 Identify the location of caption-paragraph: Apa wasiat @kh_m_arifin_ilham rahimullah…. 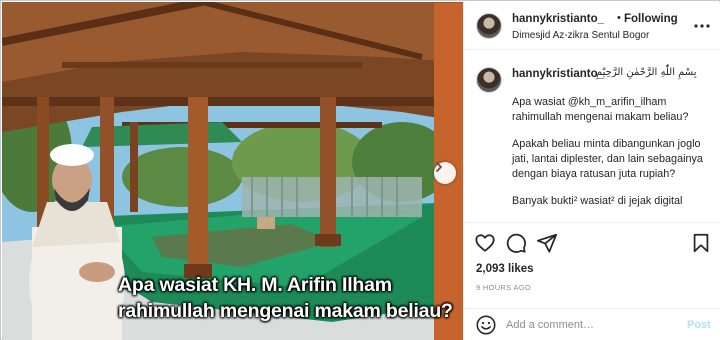
(600, 109).